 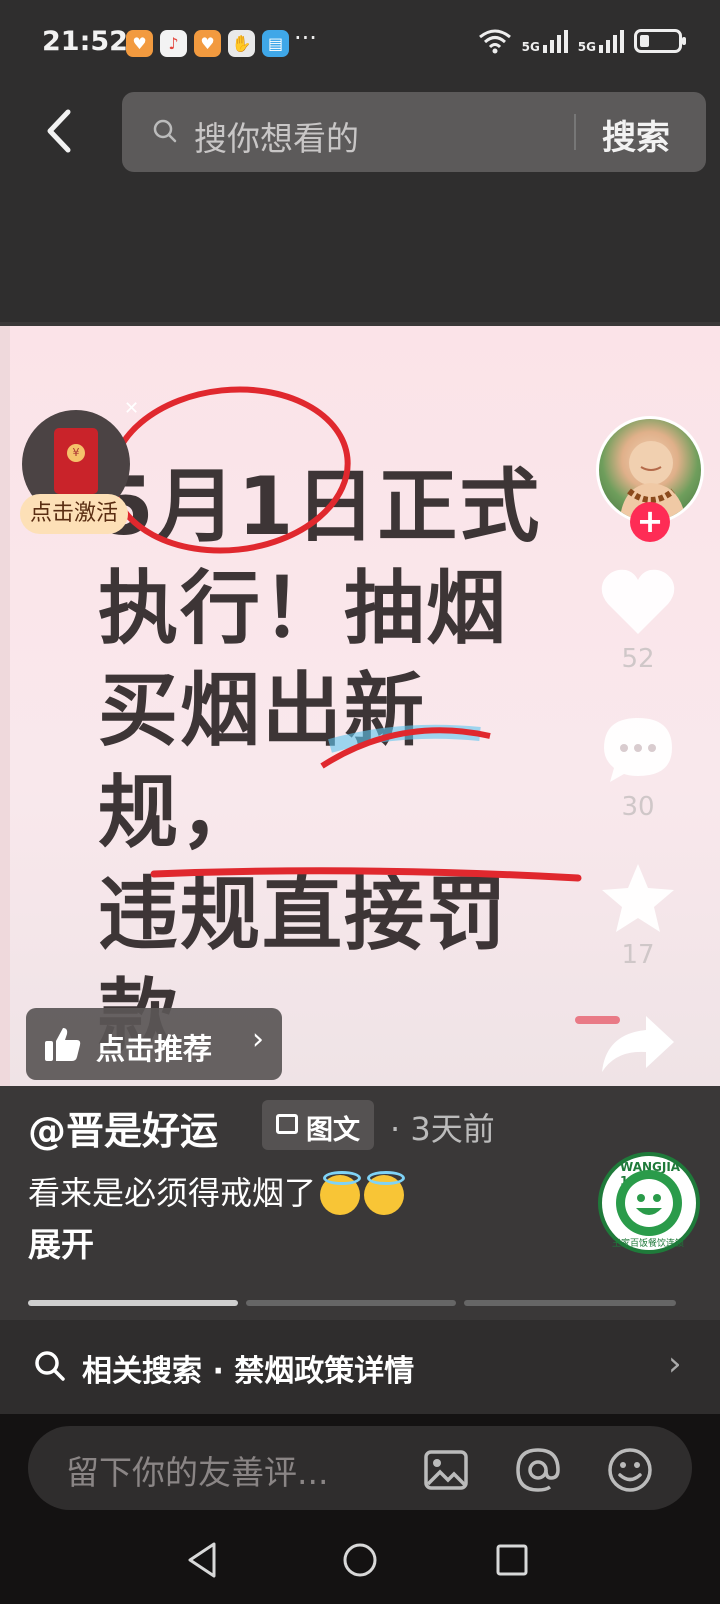 I want to click on comment-bubble-icon, so click(x=638, y=750).